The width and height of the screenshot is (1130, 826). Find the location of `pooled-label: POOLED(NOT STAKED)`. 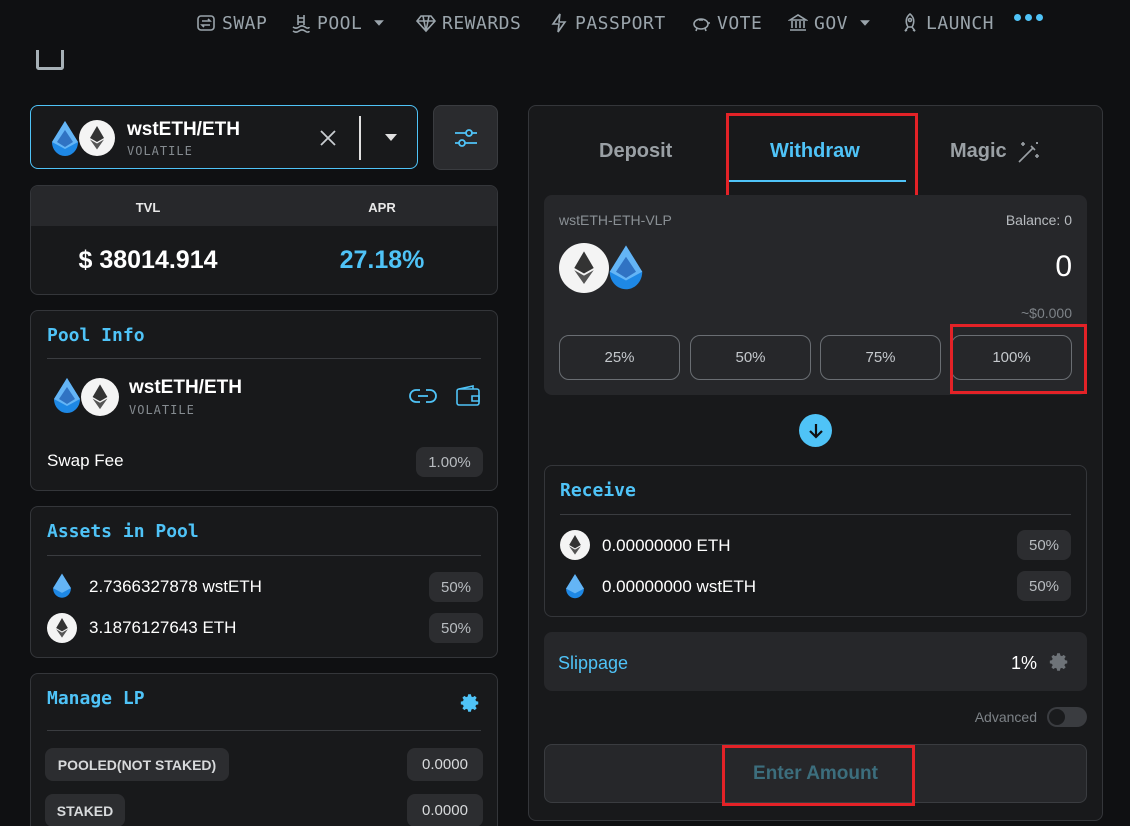

pooled-label: POOLED(NOT STAKED) is located at coordinates (137, 764).